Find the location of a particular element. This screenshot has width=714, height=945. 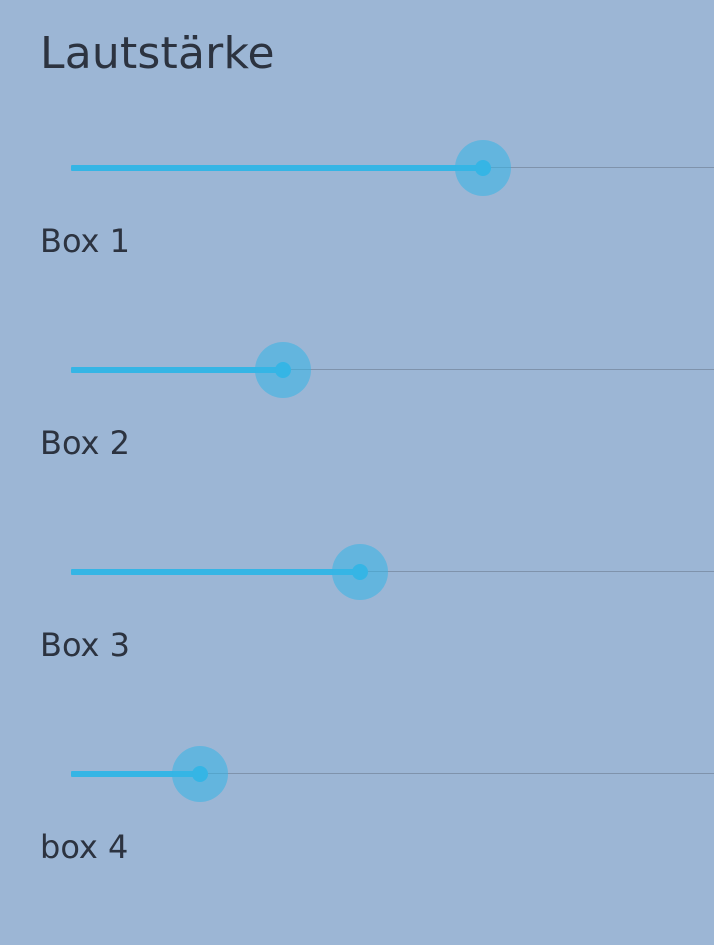

page-title: Lautstärke is located at coordinates (157, 53).